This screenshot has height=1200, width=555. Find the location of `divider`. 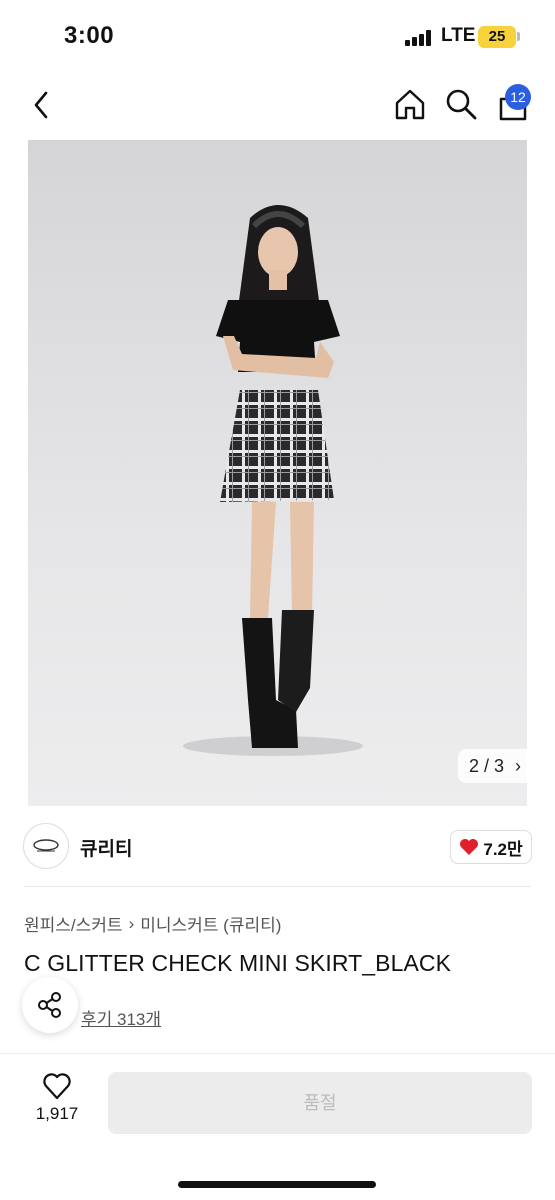

divider is located at coordinates (277, 886).